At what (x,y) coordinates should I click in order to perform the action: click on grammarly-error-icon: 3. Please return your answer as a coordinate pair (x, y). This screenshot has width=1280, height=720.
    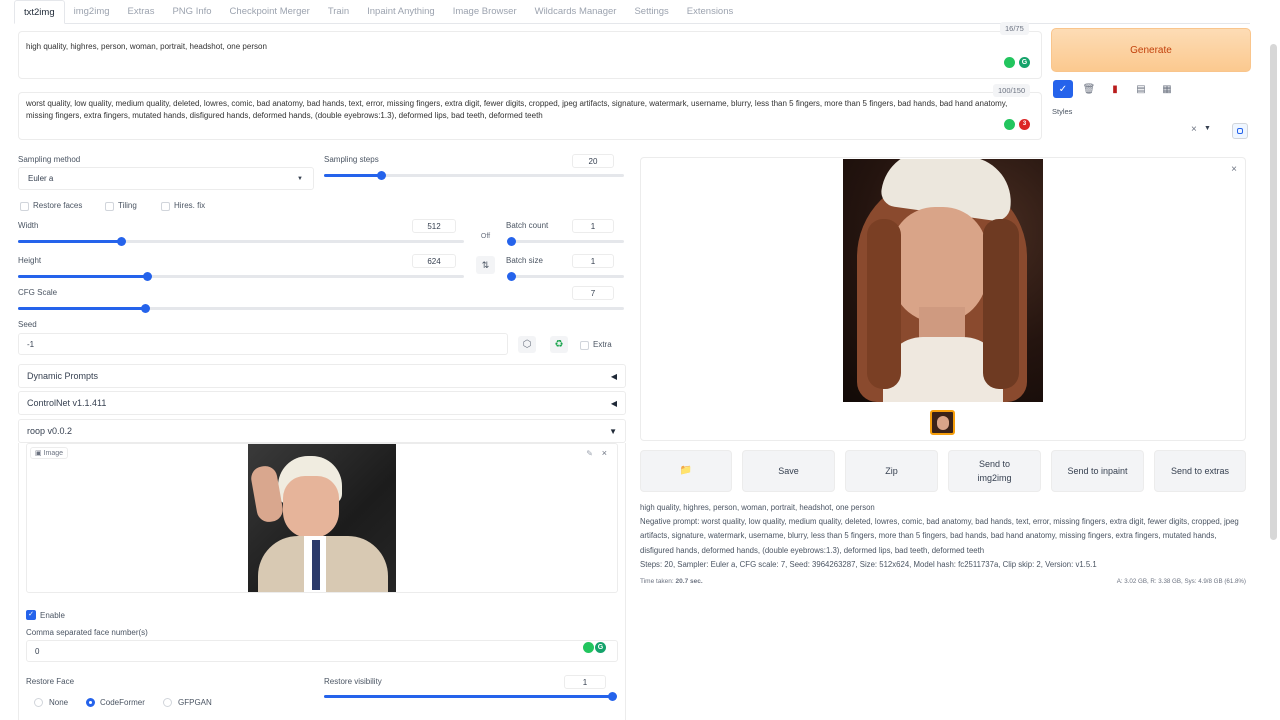
    Looking at the image, I should click on (1024, 124).